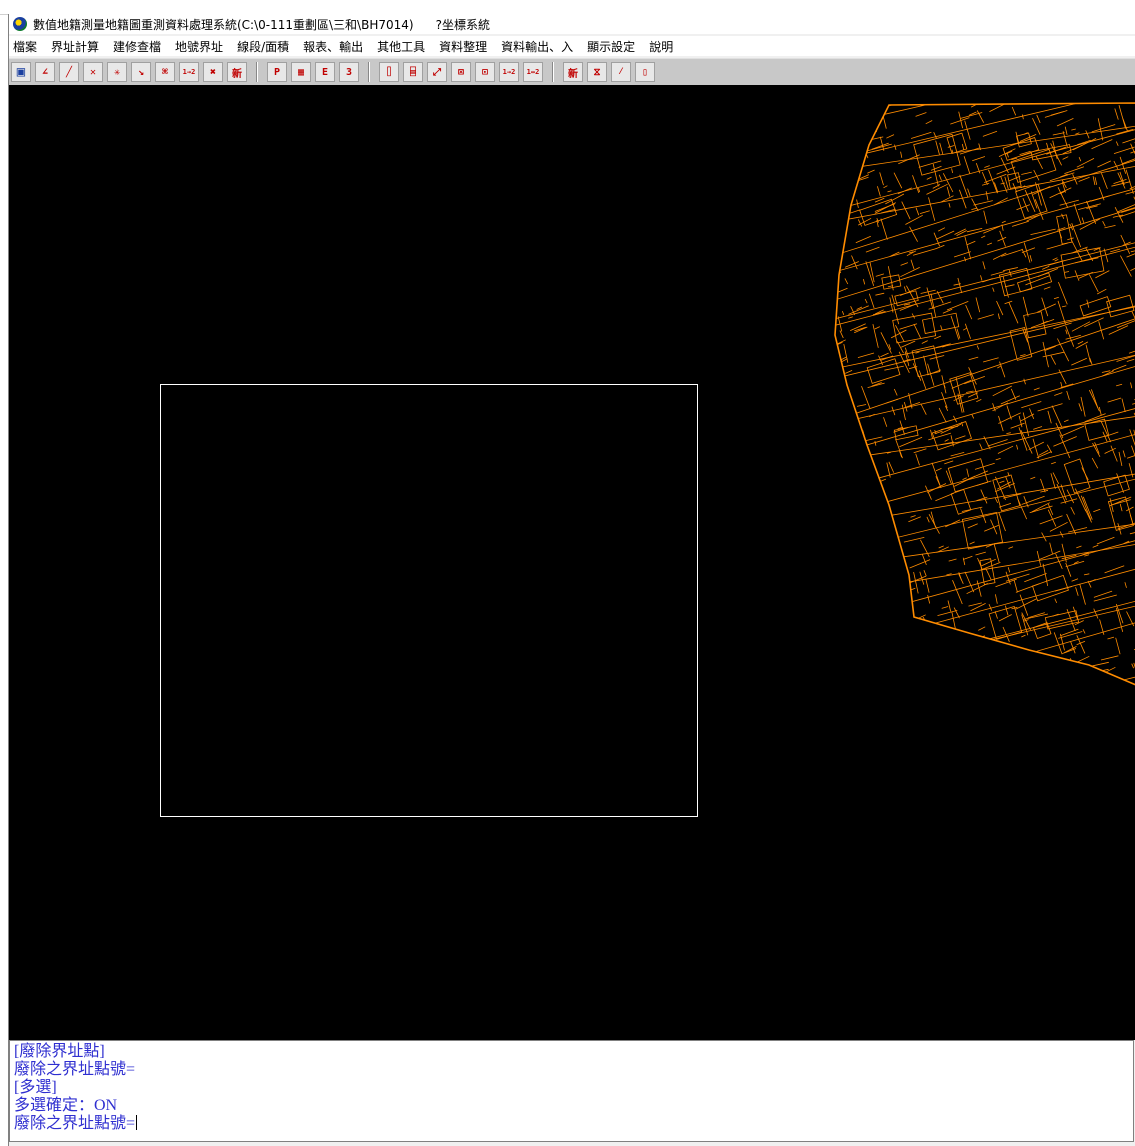 The height and width of the screenshot is (1146, 1135). I want to click on number-3-icon-button: 3, so click(349, 72).